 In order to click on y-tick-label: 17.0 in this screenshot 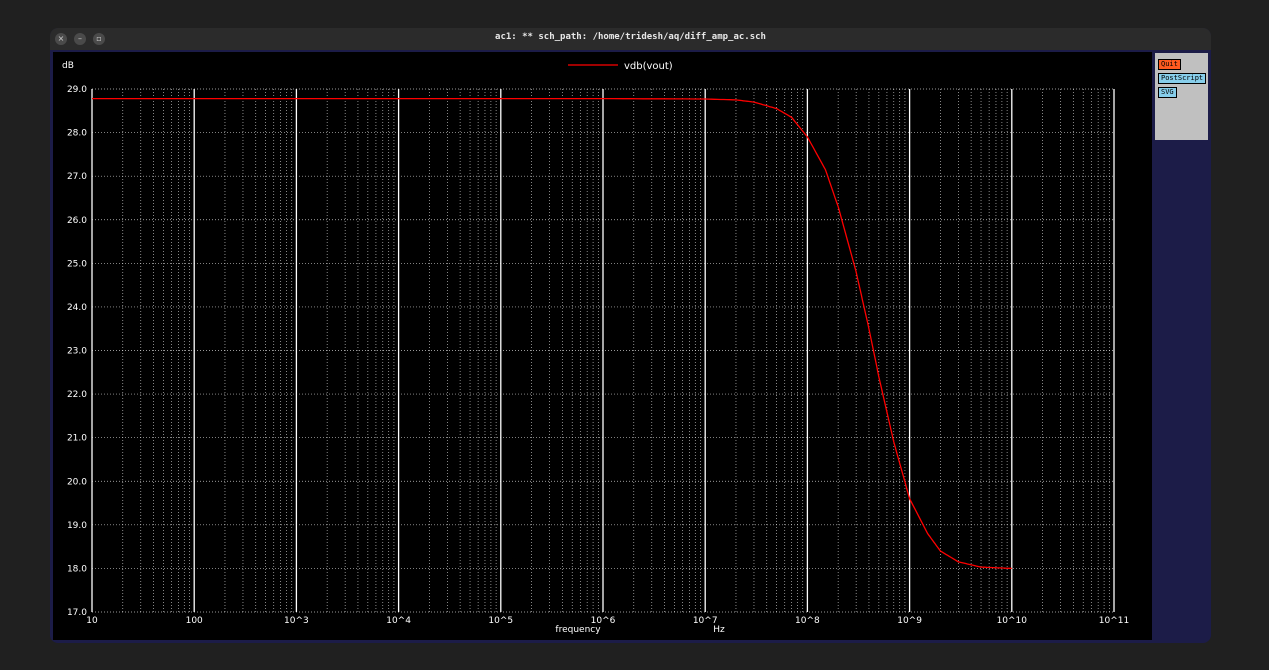, I will do `click(77, 613)`.